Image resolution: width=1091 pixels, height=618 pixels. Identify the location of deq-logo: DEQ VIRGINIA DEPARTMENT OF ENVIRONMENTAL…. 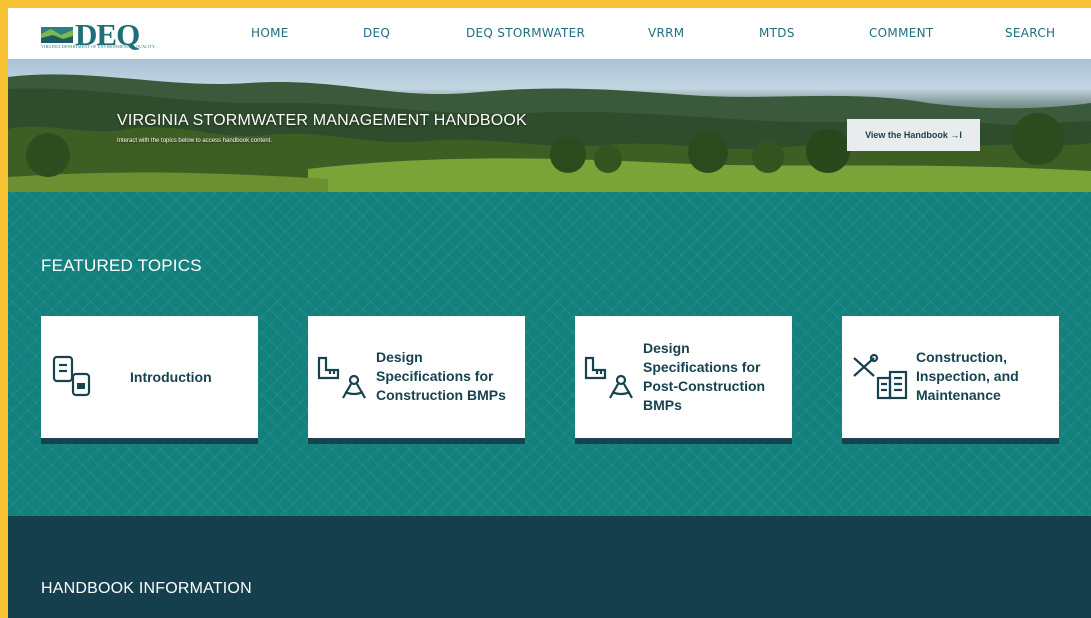
(98, 34).